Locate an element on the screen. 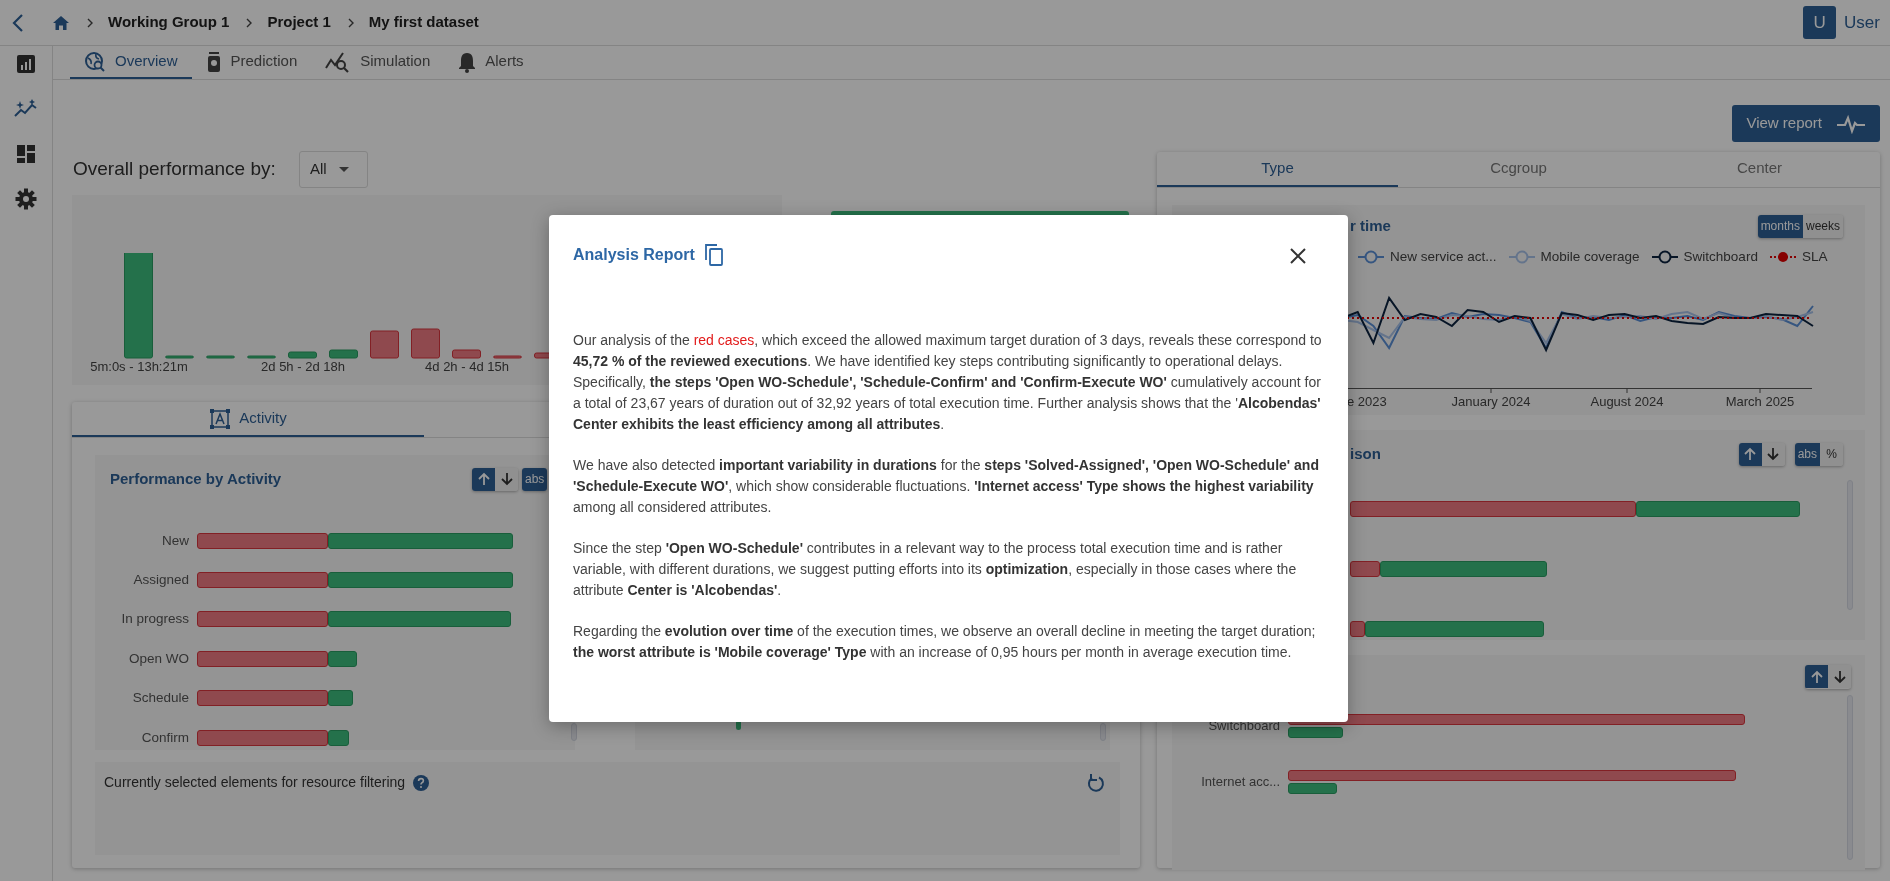 The height and width of the screenshot is (881, 1890). row-label: Assigned is located at coordinates (161, 579).